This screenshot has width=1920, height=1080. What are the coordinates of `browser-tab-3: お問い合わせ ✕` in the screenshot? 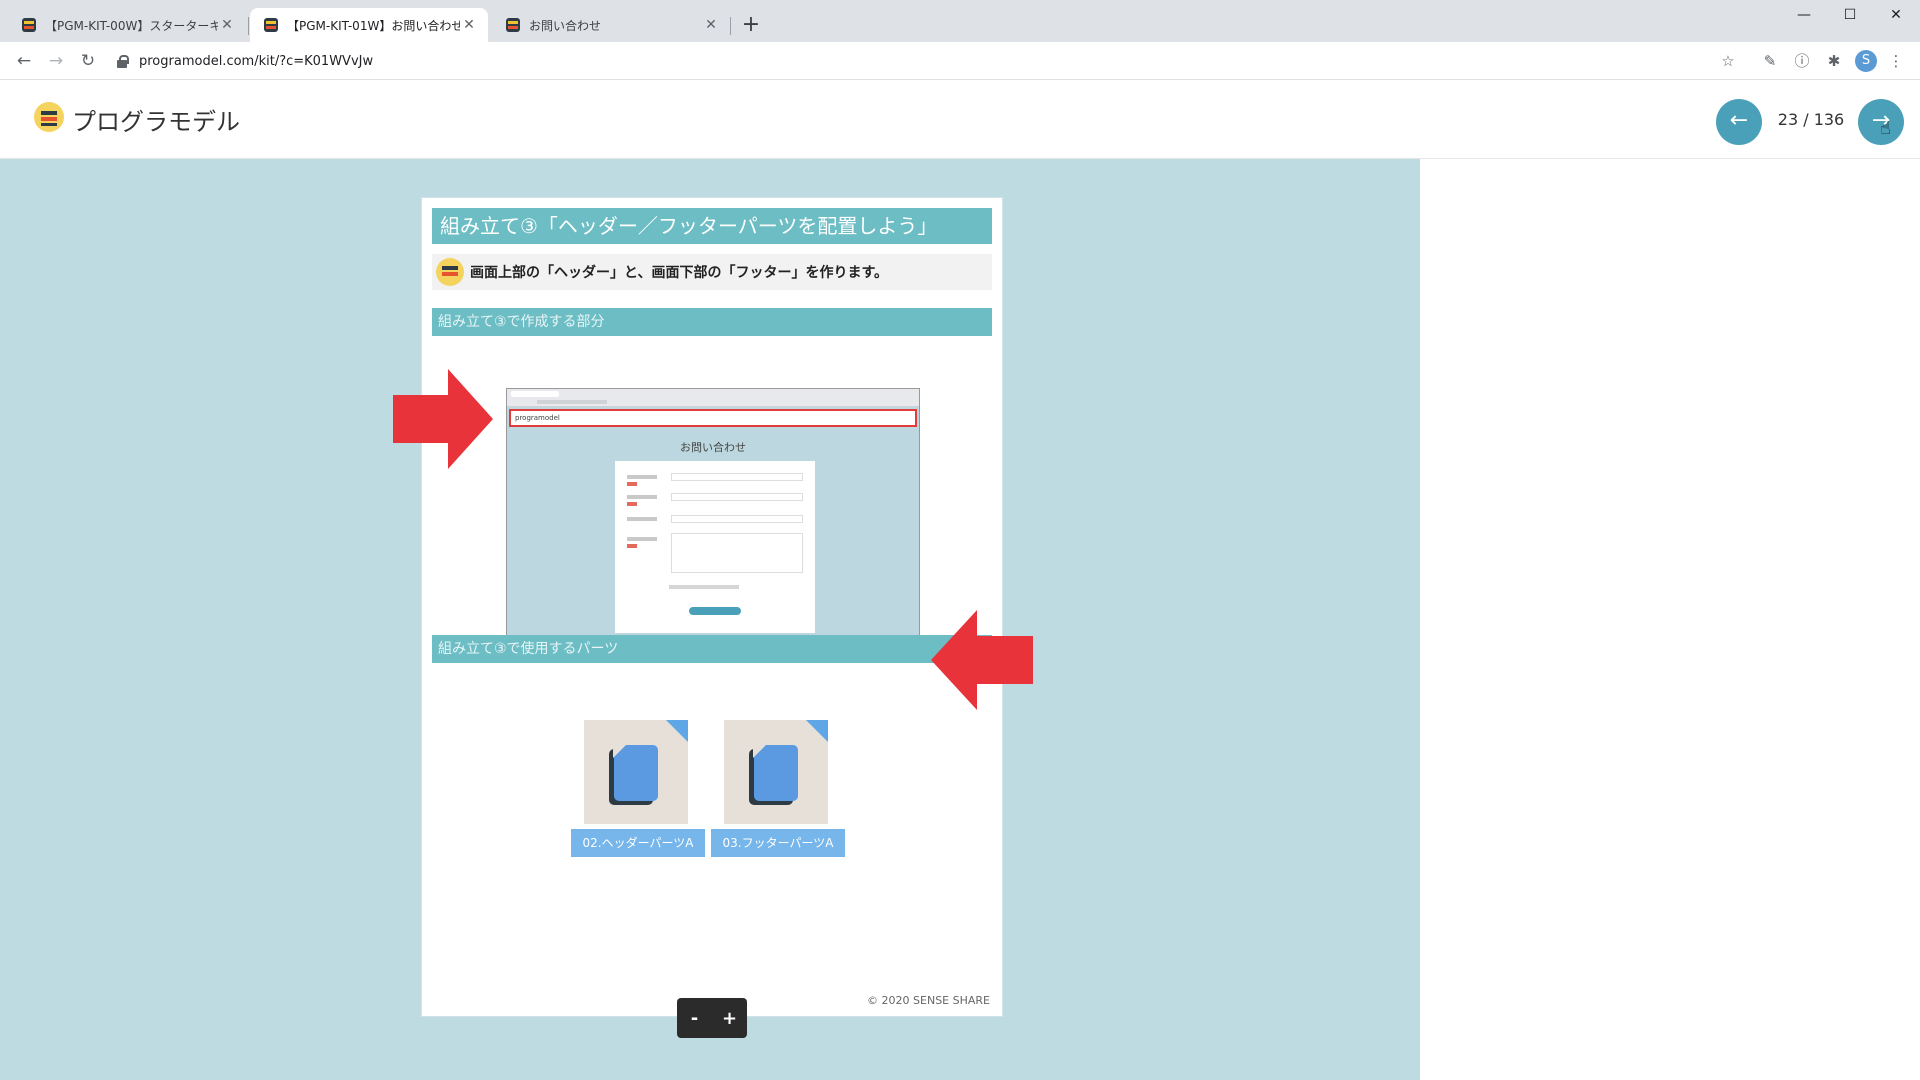 It's located at (611, 25).